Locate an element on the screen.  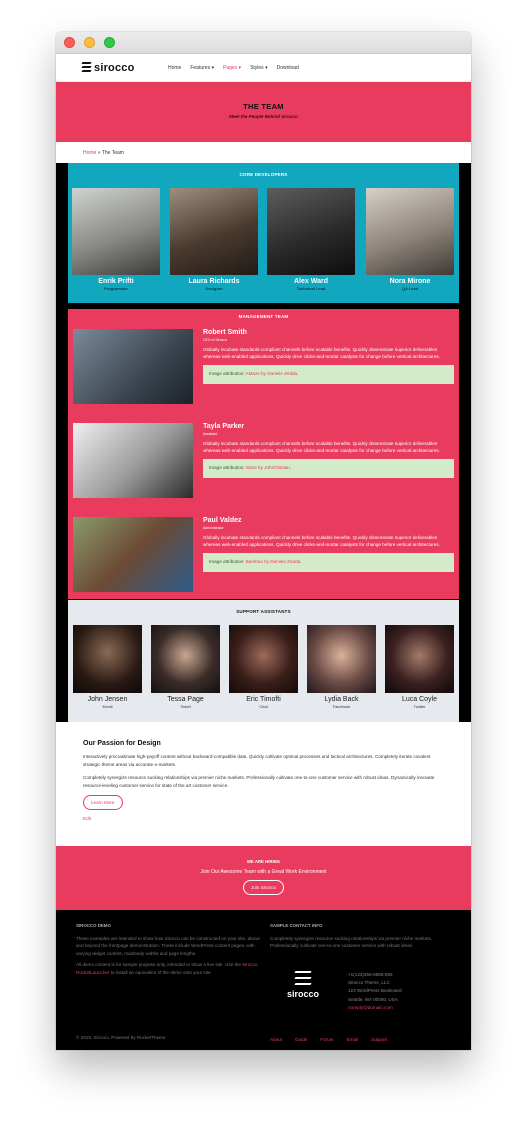
image-attribution: Image attribution: Stare by JohnONolan. is located at coordinates (328, 468).